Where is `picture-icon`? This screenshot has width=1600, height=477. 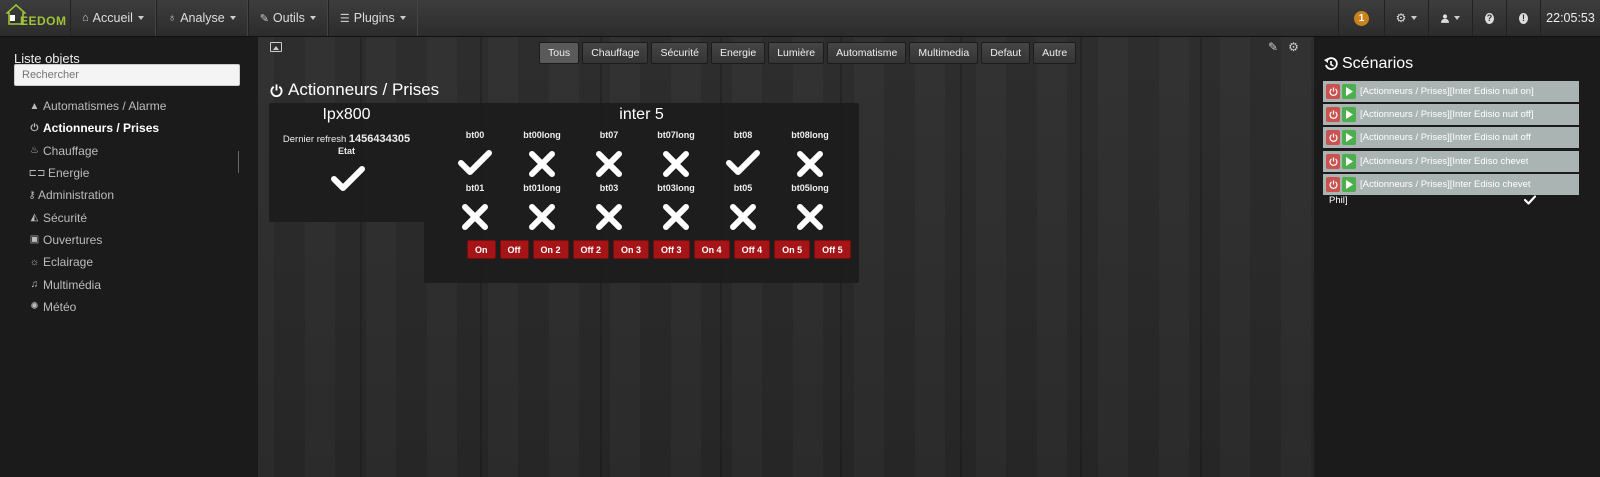 picture-icon is located at coordinates (276, 47).